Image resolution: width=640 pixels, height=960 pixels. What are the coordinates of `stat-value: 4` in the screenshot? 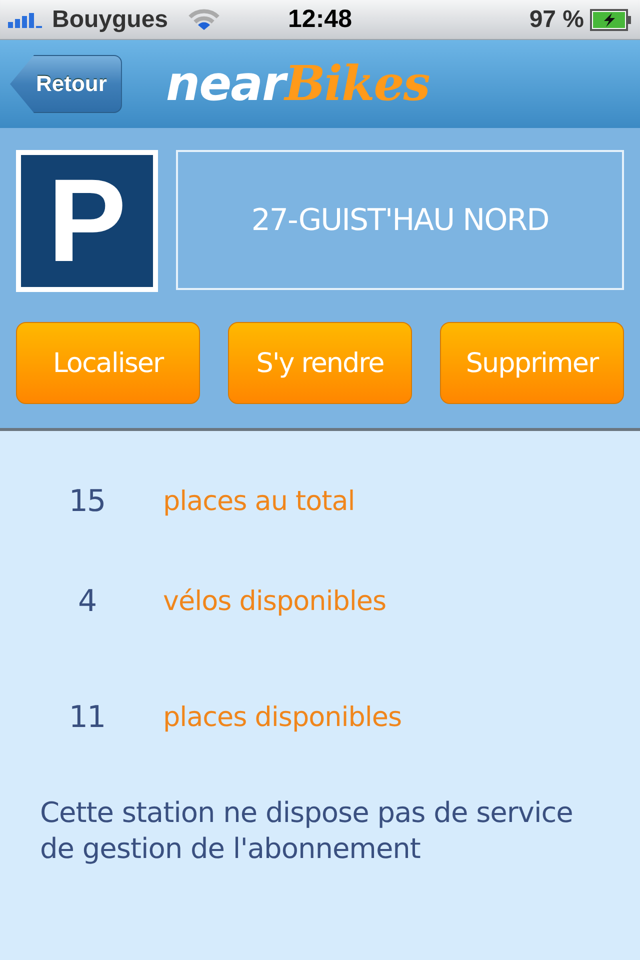 It's located at (87, 601).